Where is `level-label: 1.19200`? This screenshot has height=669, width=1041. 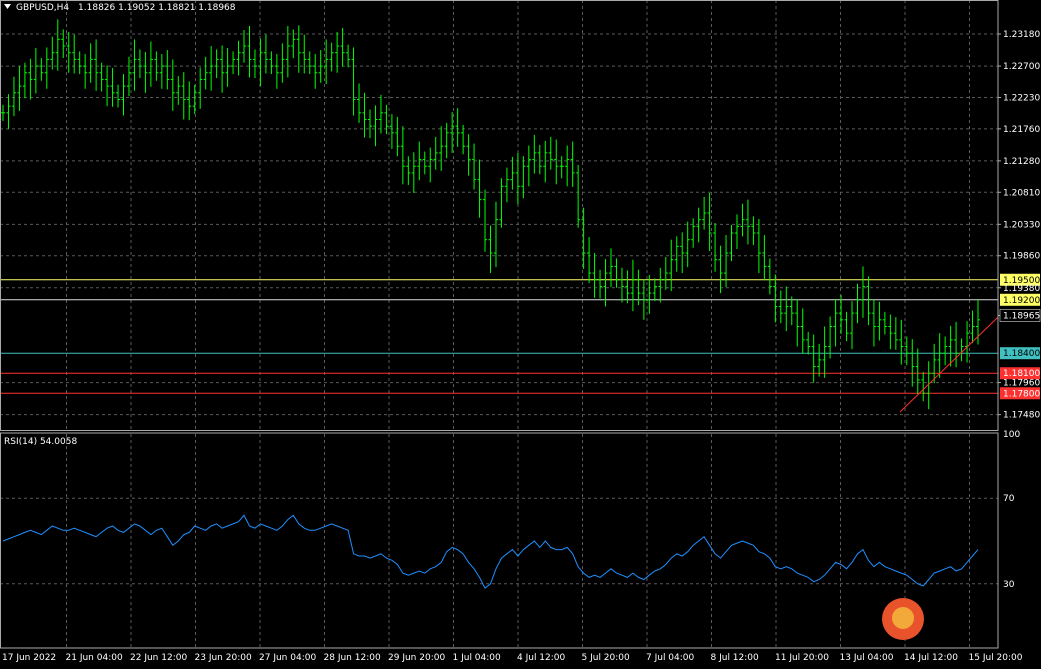 level-label: 1.19200 is located at coordinates (1021, 301).